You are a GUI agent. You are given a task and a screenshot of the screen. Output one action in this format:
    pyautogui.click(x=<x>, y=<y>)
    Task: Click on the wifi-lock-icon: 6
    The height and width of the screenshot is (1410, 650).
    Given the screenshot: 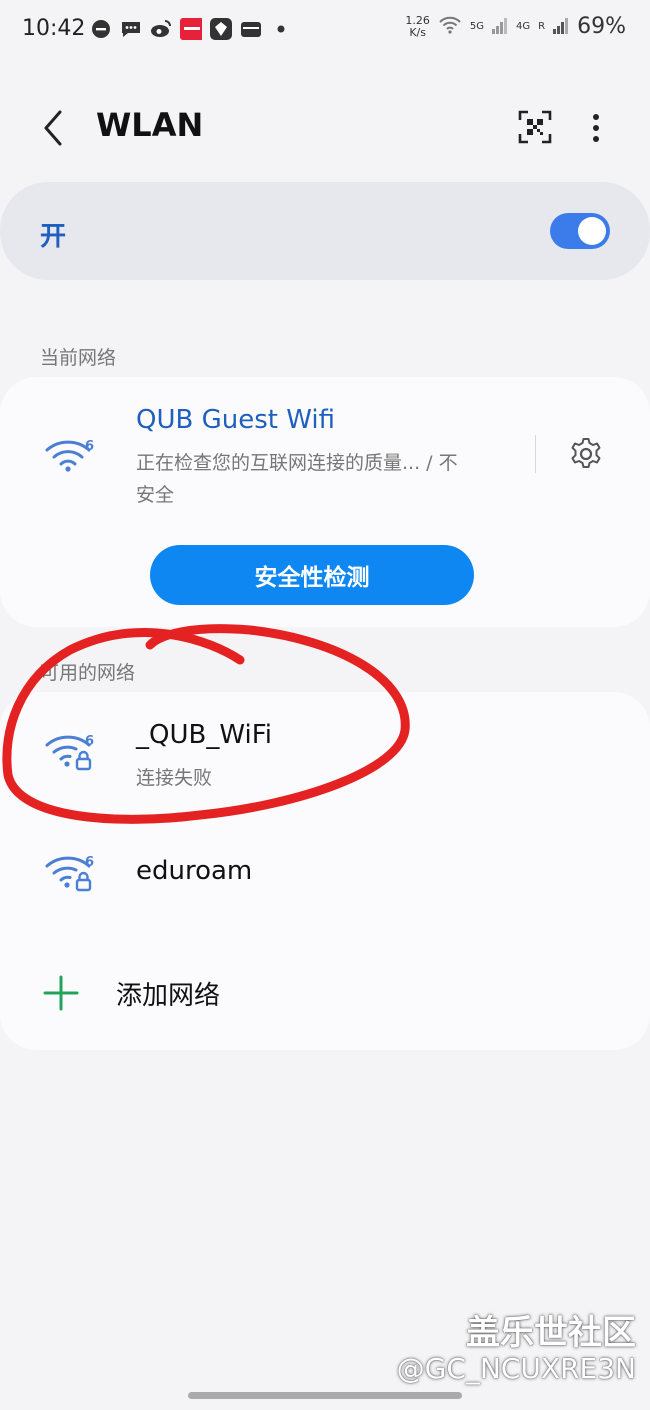 What is the action you would take?
    pyautogui.click(x=70, y=871)
    